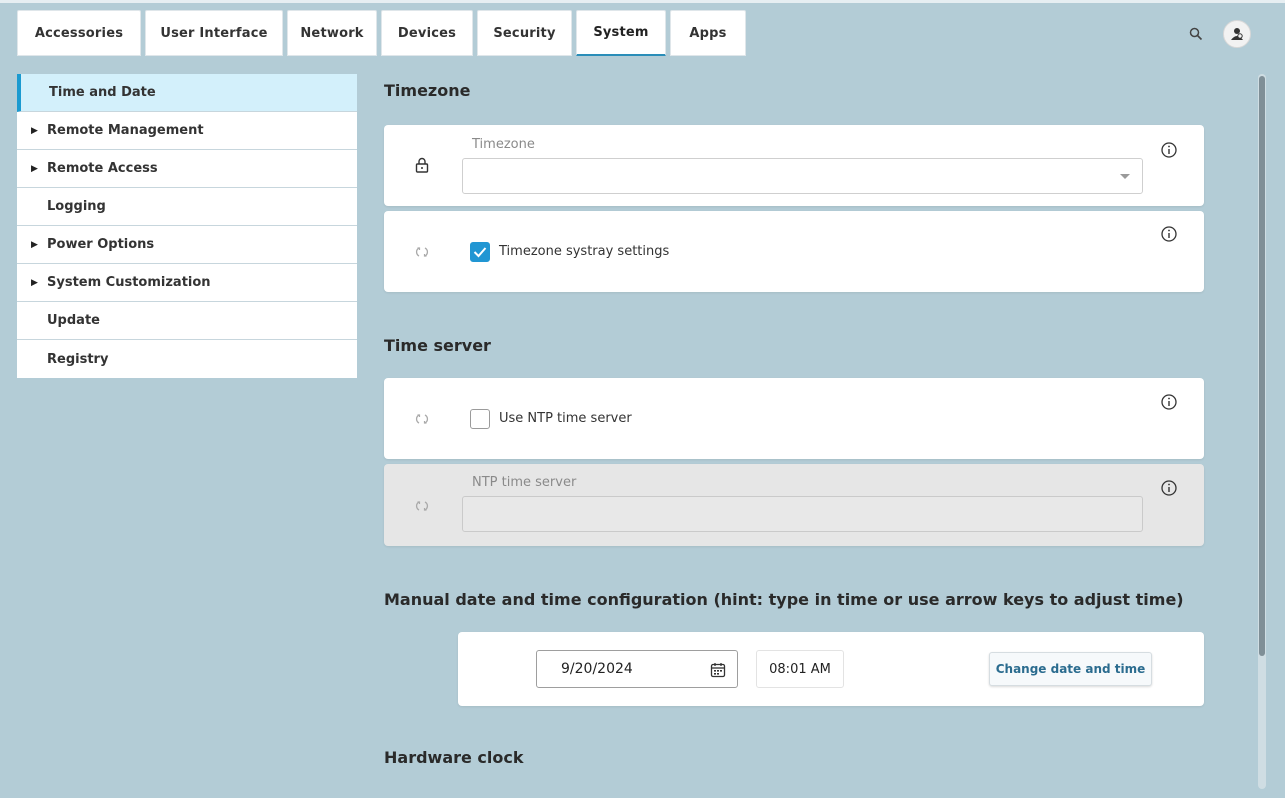 The height and width of the screenshot is (798, 1285). Describe the element at coordinates (102, 92) in the screenshot. I see `sidebar-item-label: Time and Date` at that location.